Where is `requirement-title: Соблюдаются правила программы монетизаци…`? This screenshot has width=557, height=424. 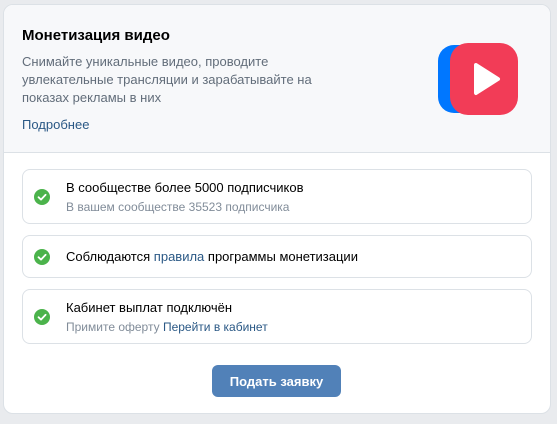
requirement-title: Соблюдаются правила программы монетизаци… is located at coordinates (212, 256).